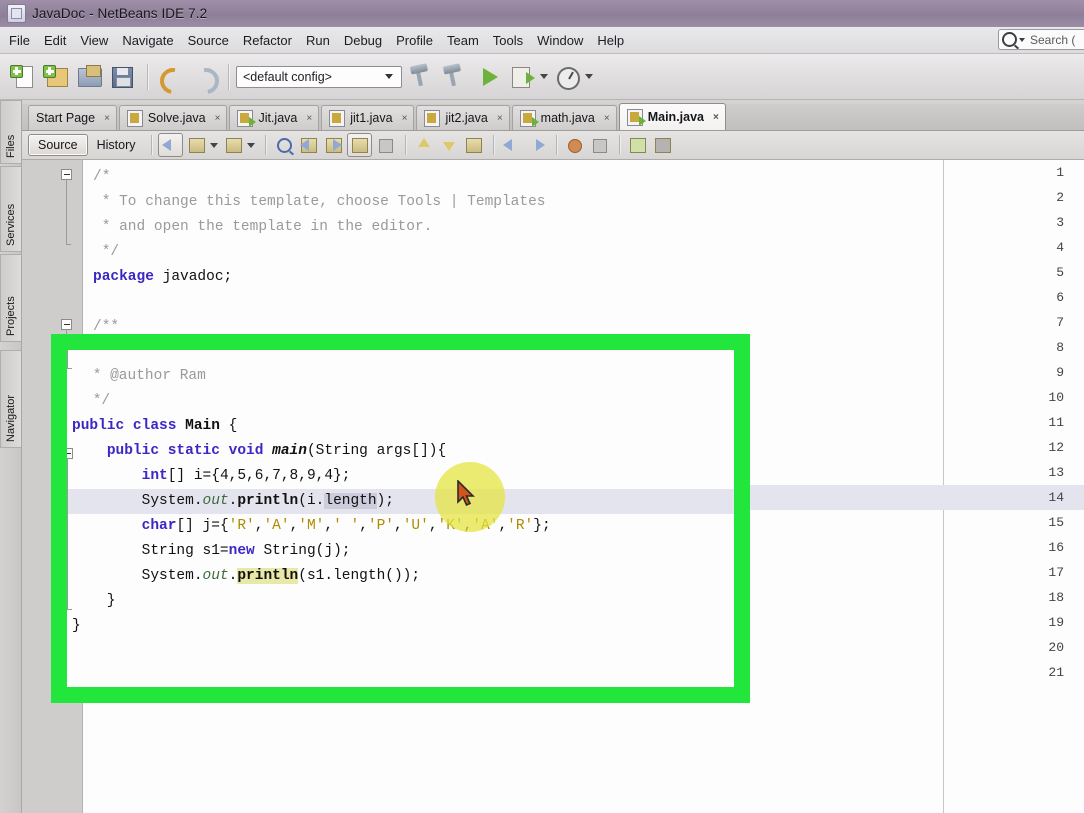 This screenshot has height=813, width=1084. I want to click on code-line-17: System.out.println(s1.length());, so click(246, 576).